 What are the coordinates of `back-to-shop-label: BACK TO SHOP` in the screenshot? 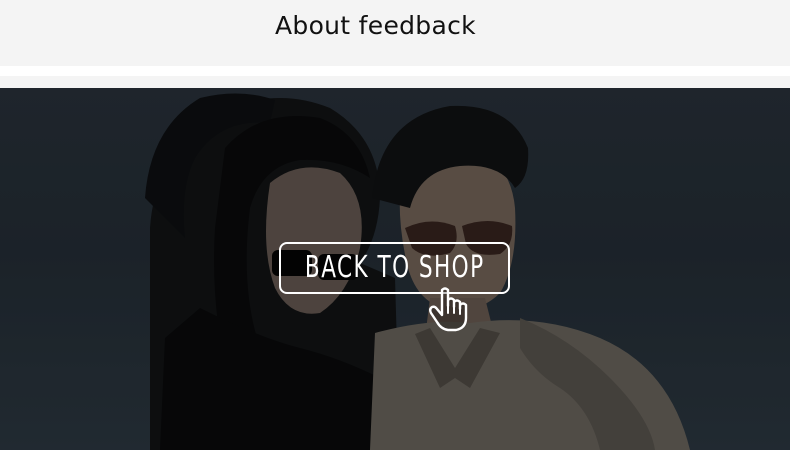 It's located at (394, 267).